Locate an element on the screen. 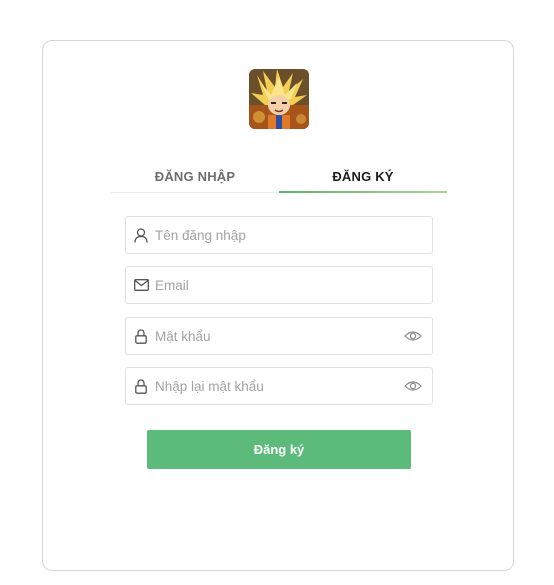 This screenshot has width=554, height=585. tab-login: ĐĂNG NHẬP is located at coordinates (195, 176).